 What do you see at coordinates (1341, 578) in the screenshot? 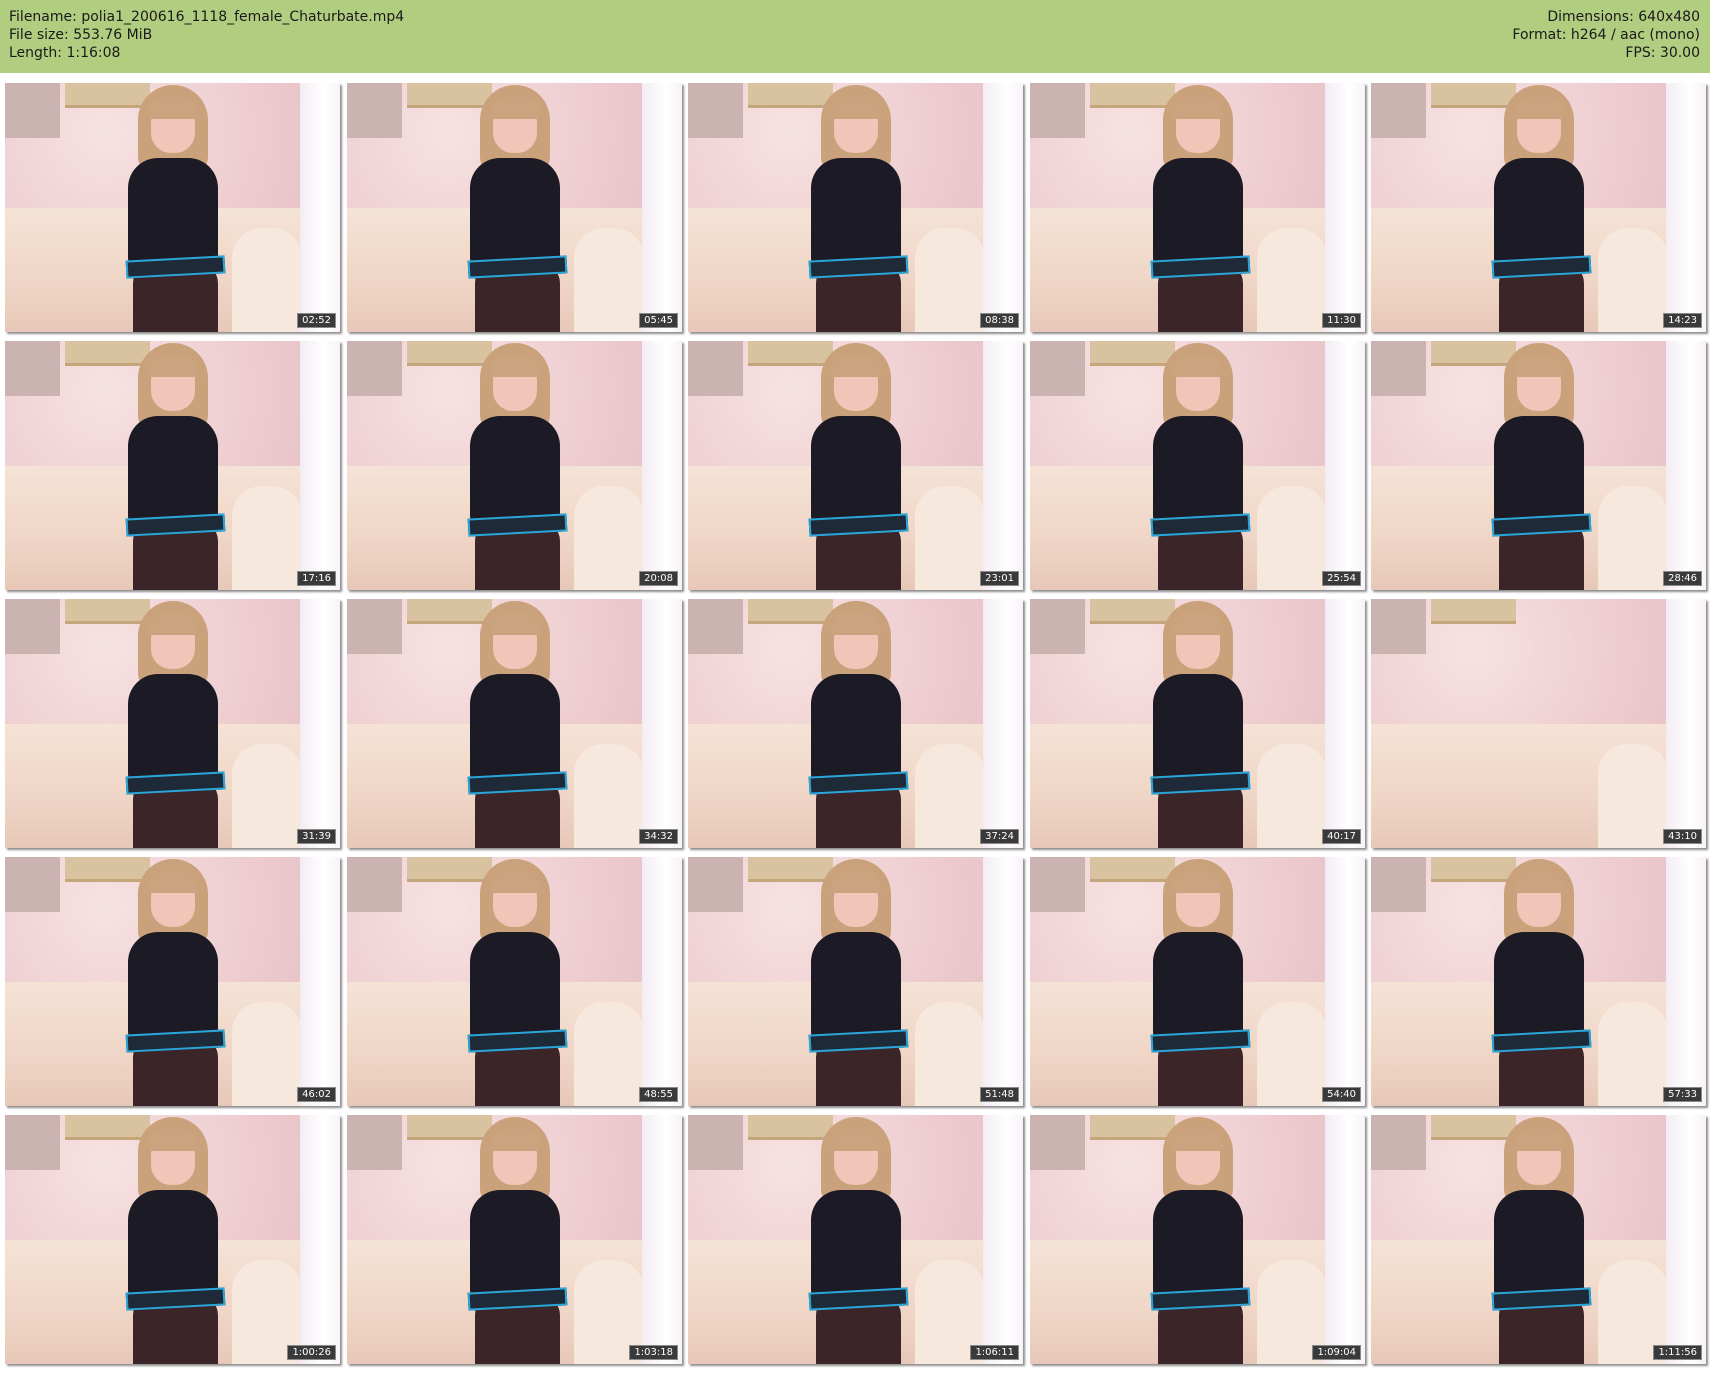
I see `timestamp-label: 25:54` at bounding box center [1341, 578].